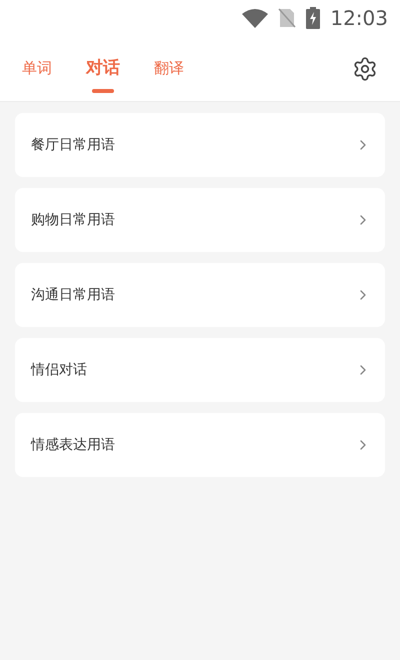 The image size is (400, 660). I want to click on topic-card: 购物日常用语, so click(200, 220).